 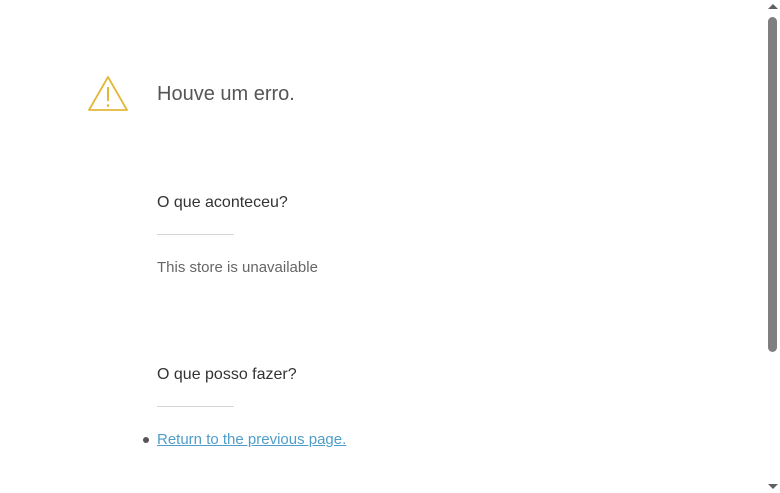 What do you see at coordinates (772, 184) in the screenshot?
I see `scroll-thumb` at bounding box center [772, 184].